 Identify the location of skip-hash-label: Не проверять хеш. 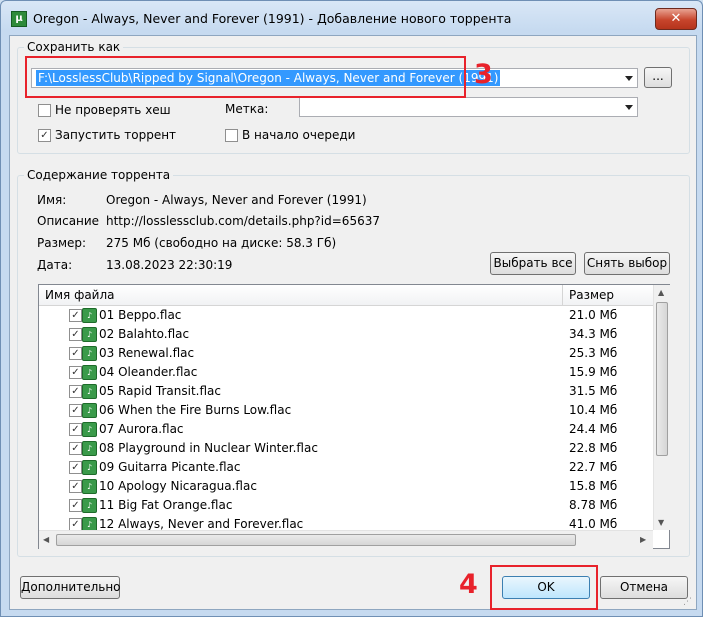
(113, 110).